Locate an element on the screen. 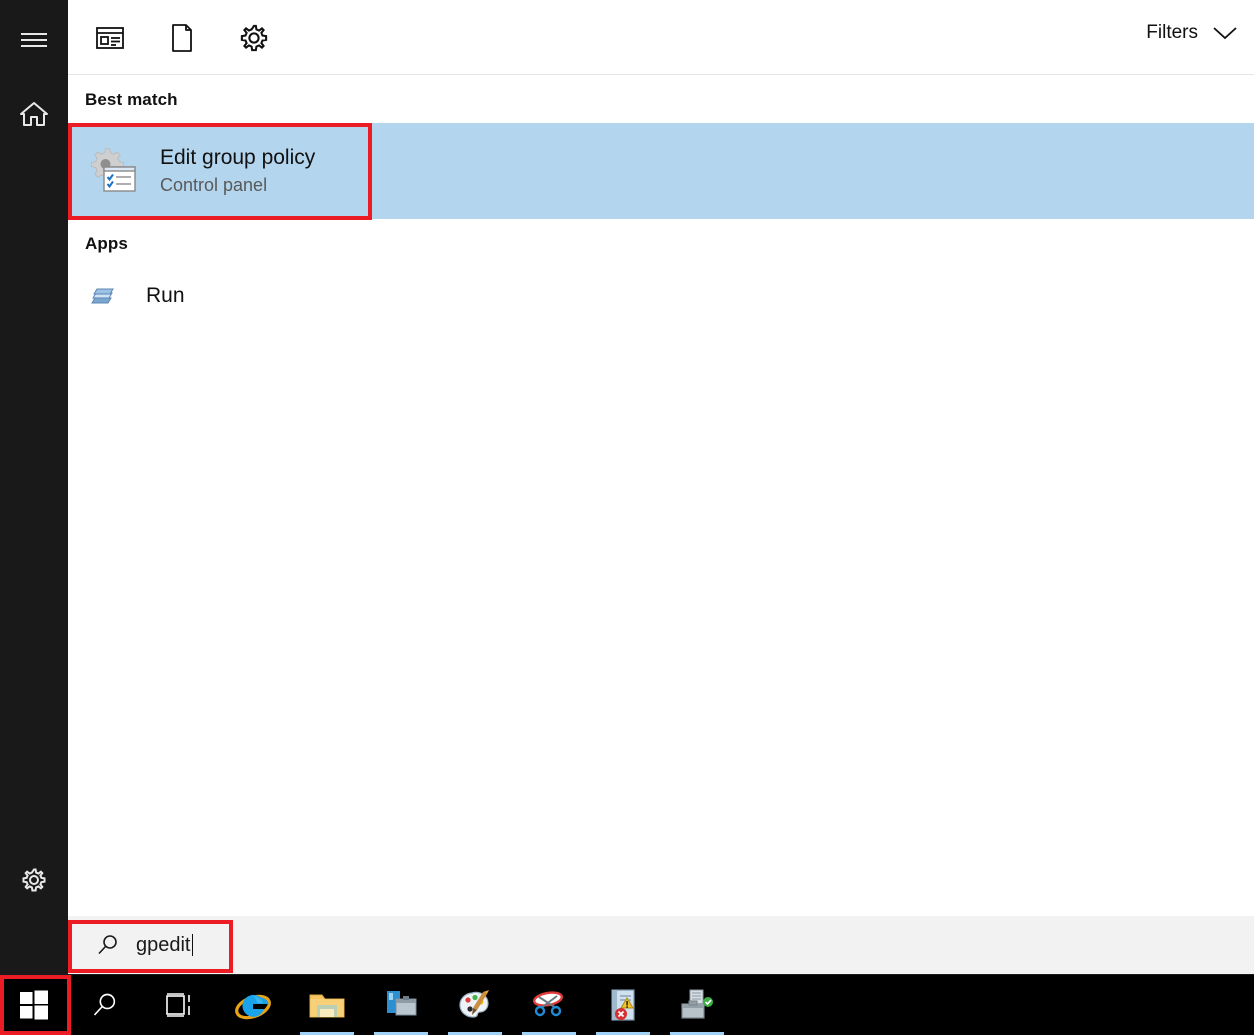 The width and height of the screenshot is (1254, 1035). web-page-filter-button is located at coordinates (110, 38).